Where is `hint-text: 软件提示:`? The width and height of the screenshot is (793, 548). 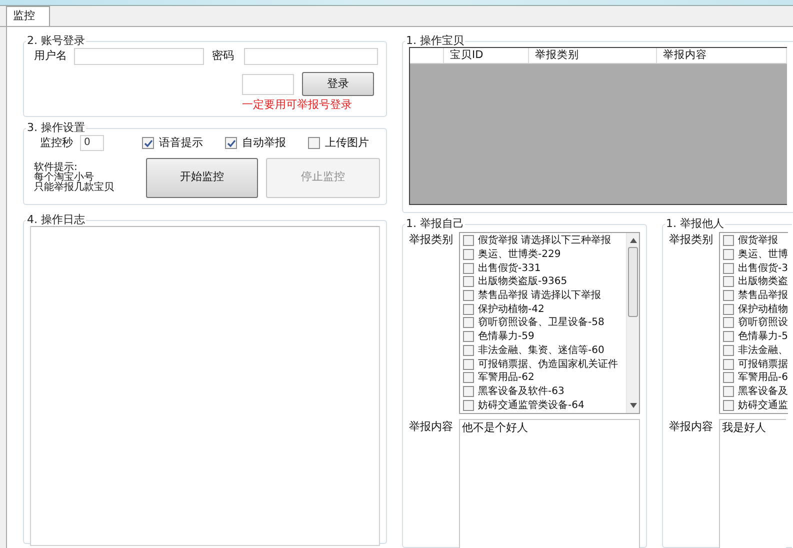
hint-text: 软件提示: is located at coordinates (56, 167).